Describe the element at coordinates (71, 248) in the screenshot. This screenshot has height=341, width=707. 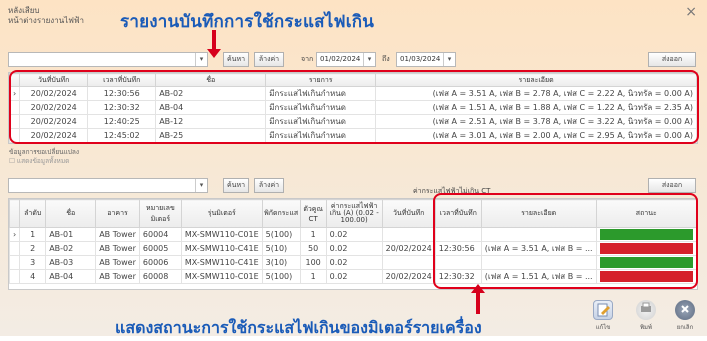
I see `name-cell: AB-02` at that location.